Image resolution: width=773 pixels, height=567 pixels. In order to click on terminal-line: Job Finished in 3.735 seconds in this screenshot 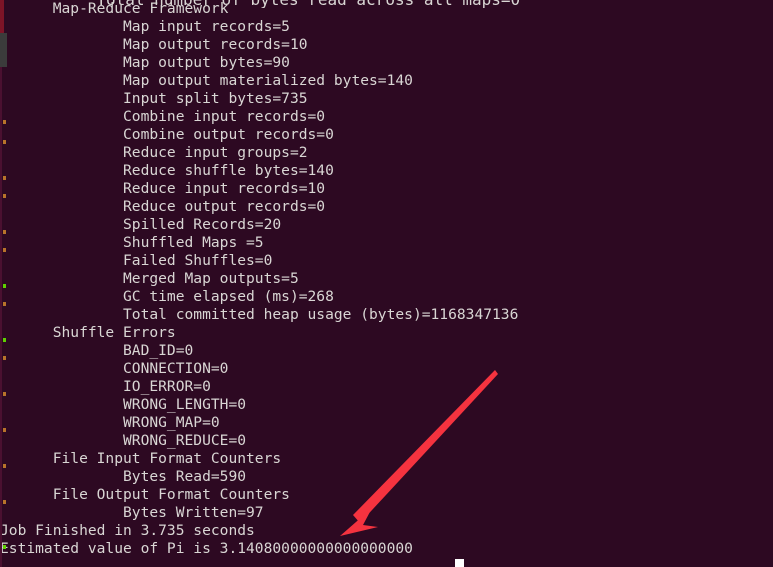, I will do `click(127, 530)`.